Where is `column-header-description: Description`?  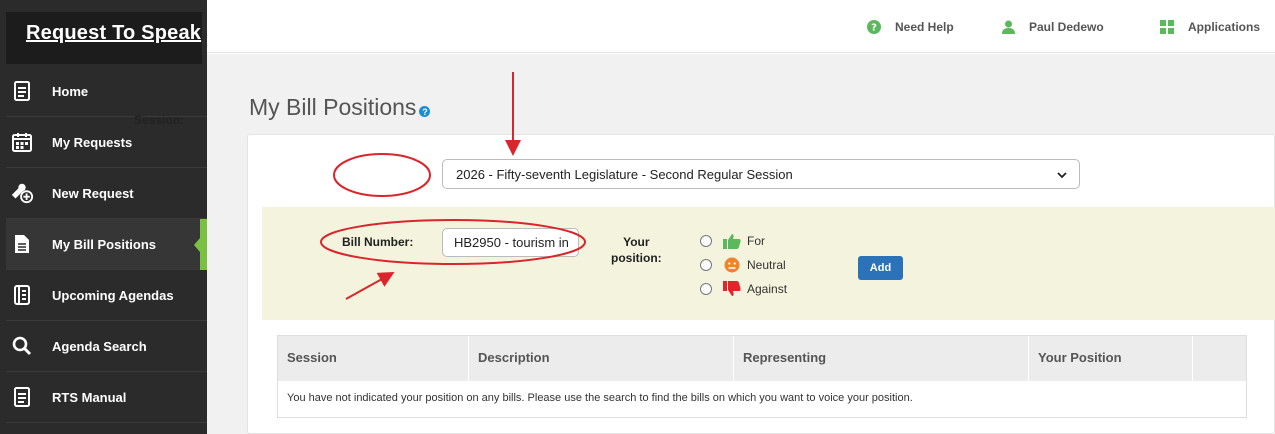 column-header-description: Description is located at coordinates (601, 358).